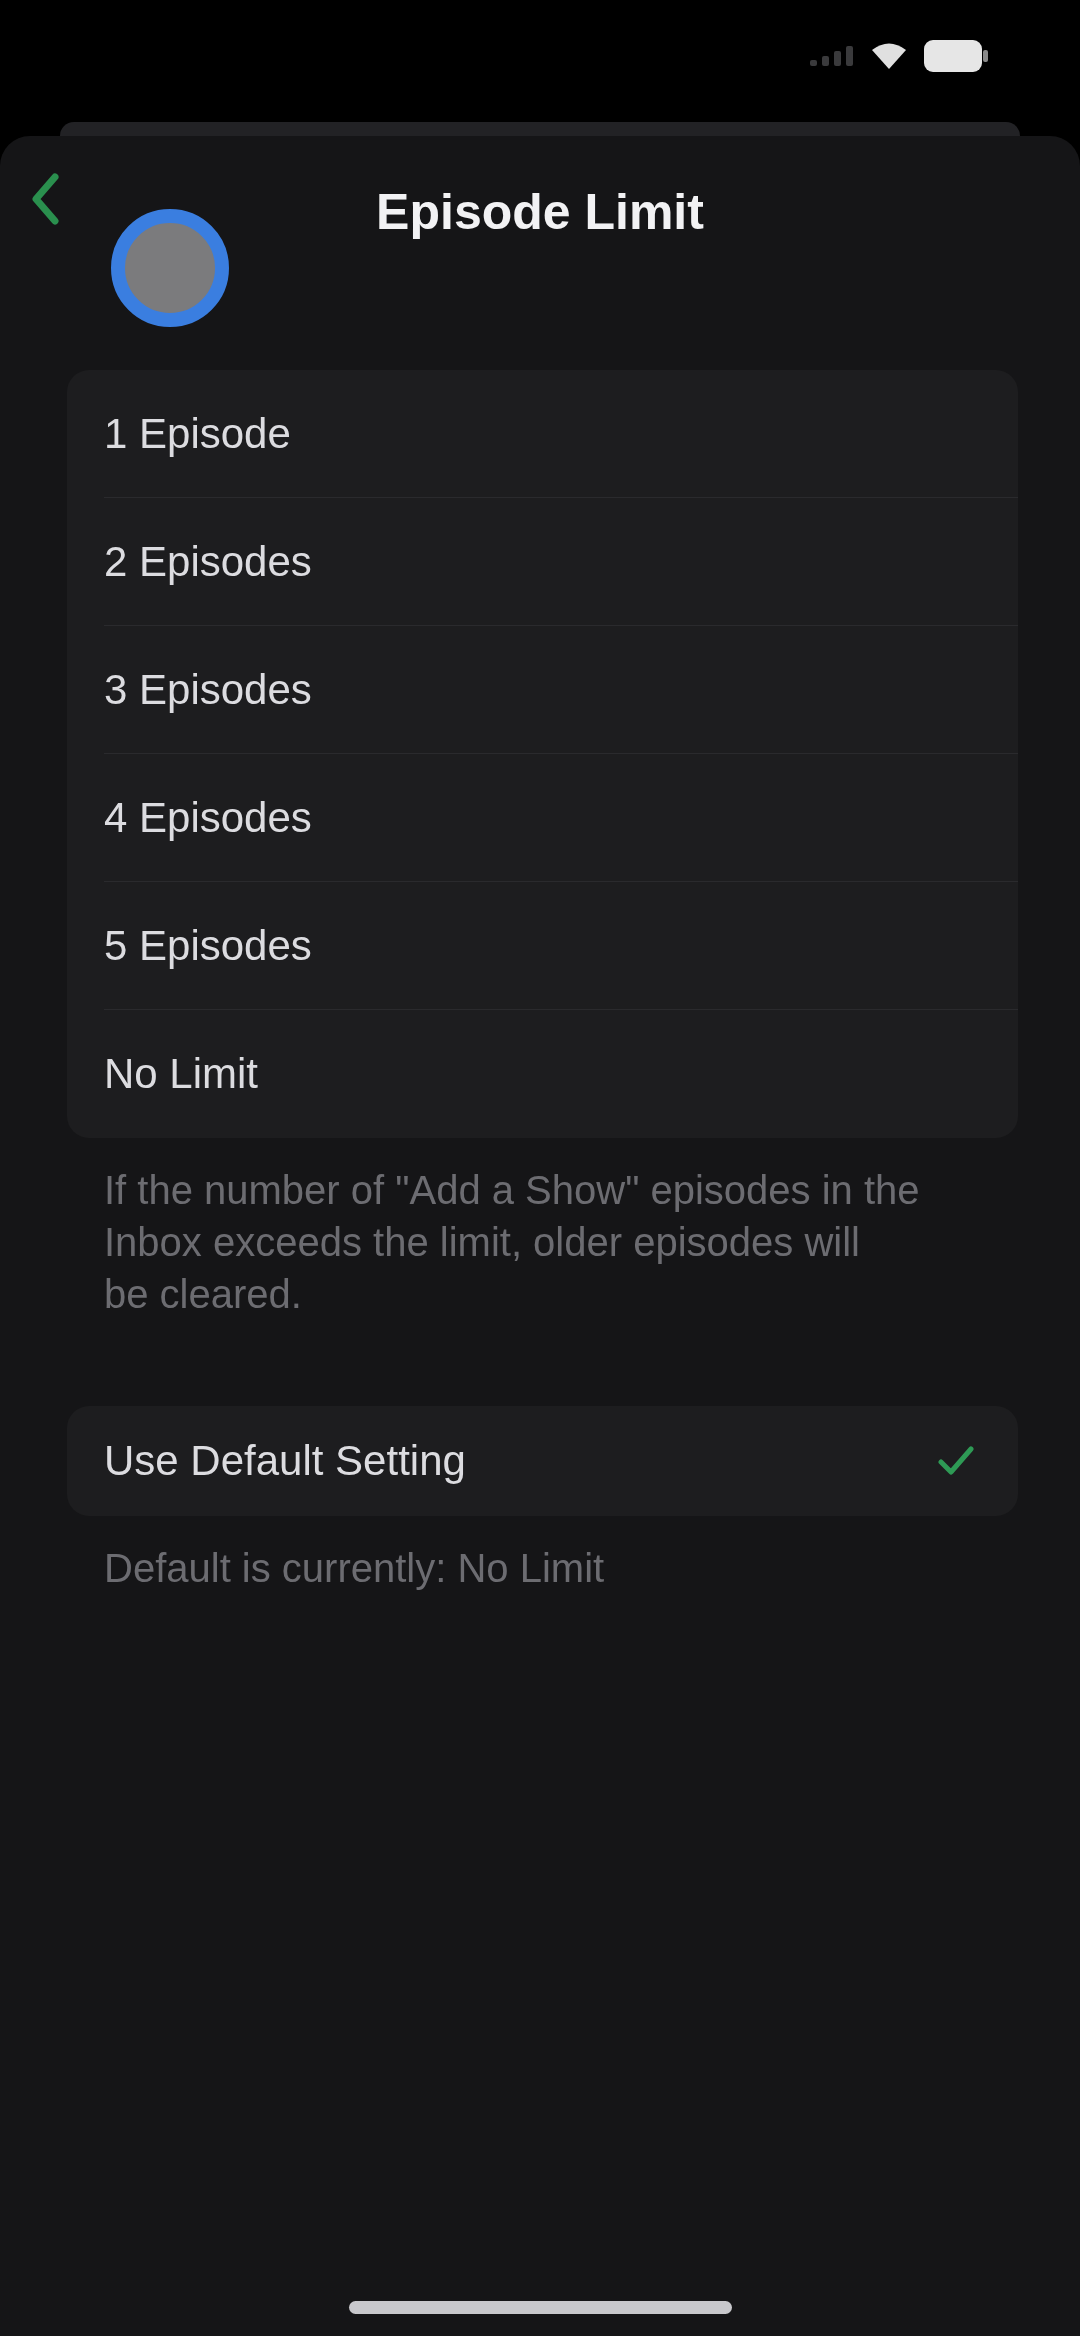  What do you see at coordinates (956, 1461) in the screenshot?
I see `checkmark-icon` at bounding box center [956, 1461].